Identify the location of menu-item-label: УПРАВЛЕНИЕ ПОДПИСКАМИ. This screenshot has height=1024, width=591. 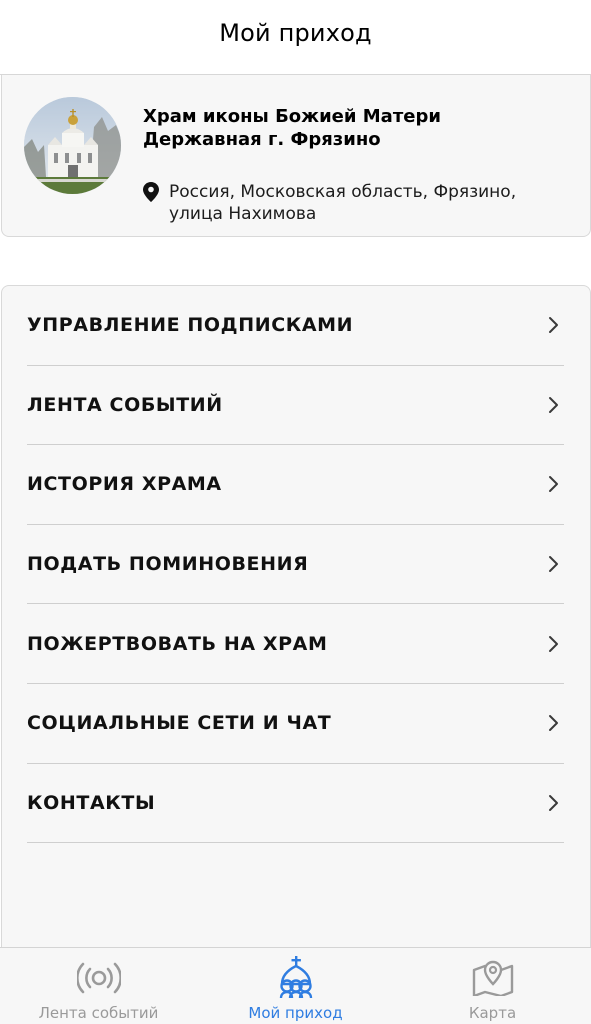
(190, 325).